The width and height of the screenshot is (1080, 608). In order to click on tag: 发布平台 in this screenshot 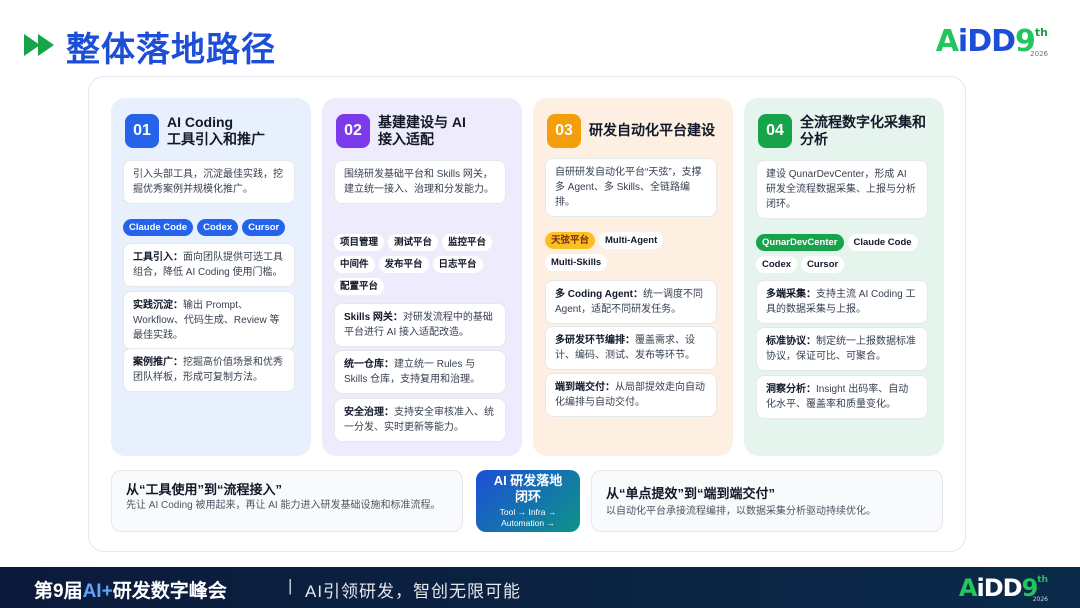, I will do `click(403, 264)`.